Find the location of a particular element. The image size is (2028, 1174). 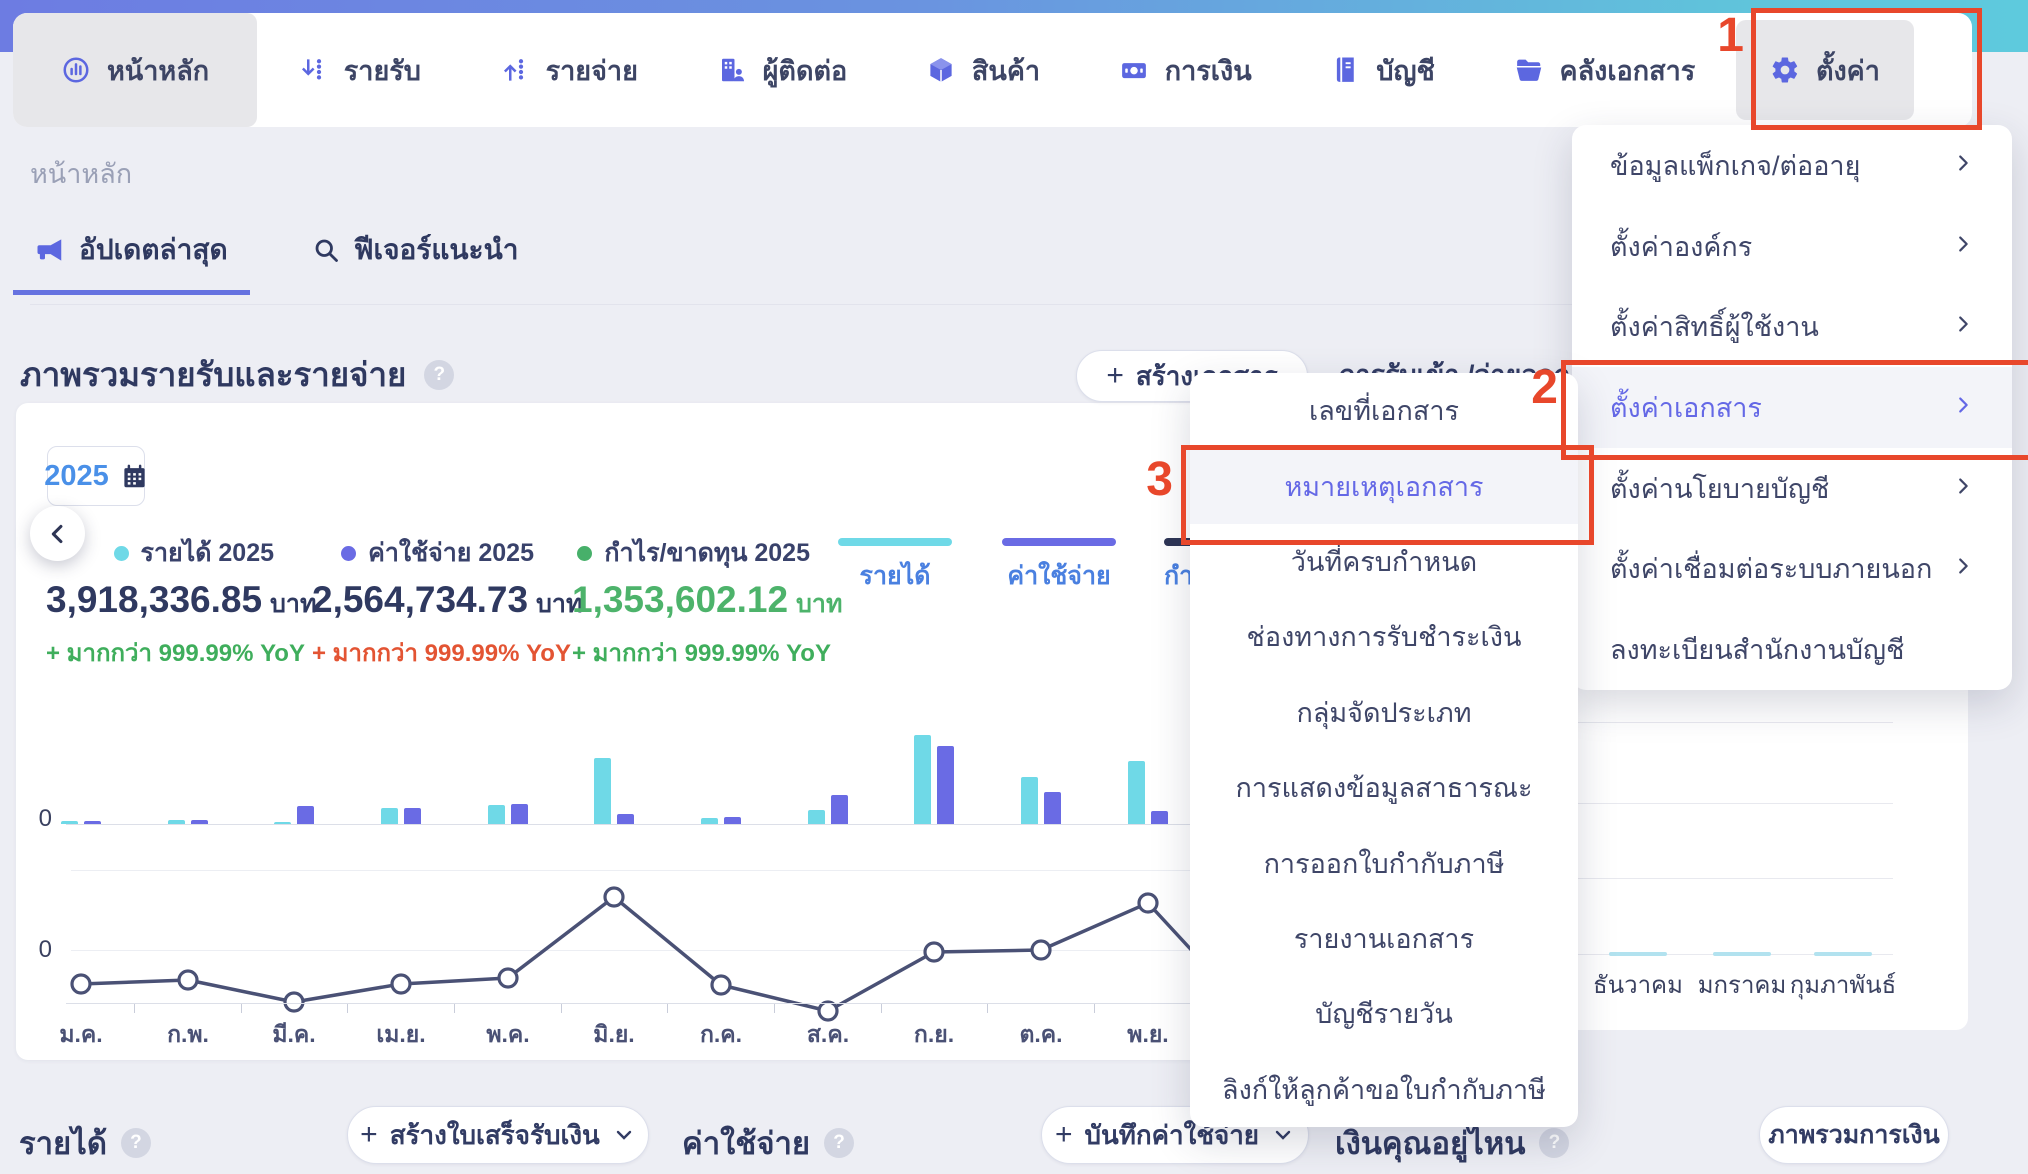

income-icon is located at coordinates (313, 70).